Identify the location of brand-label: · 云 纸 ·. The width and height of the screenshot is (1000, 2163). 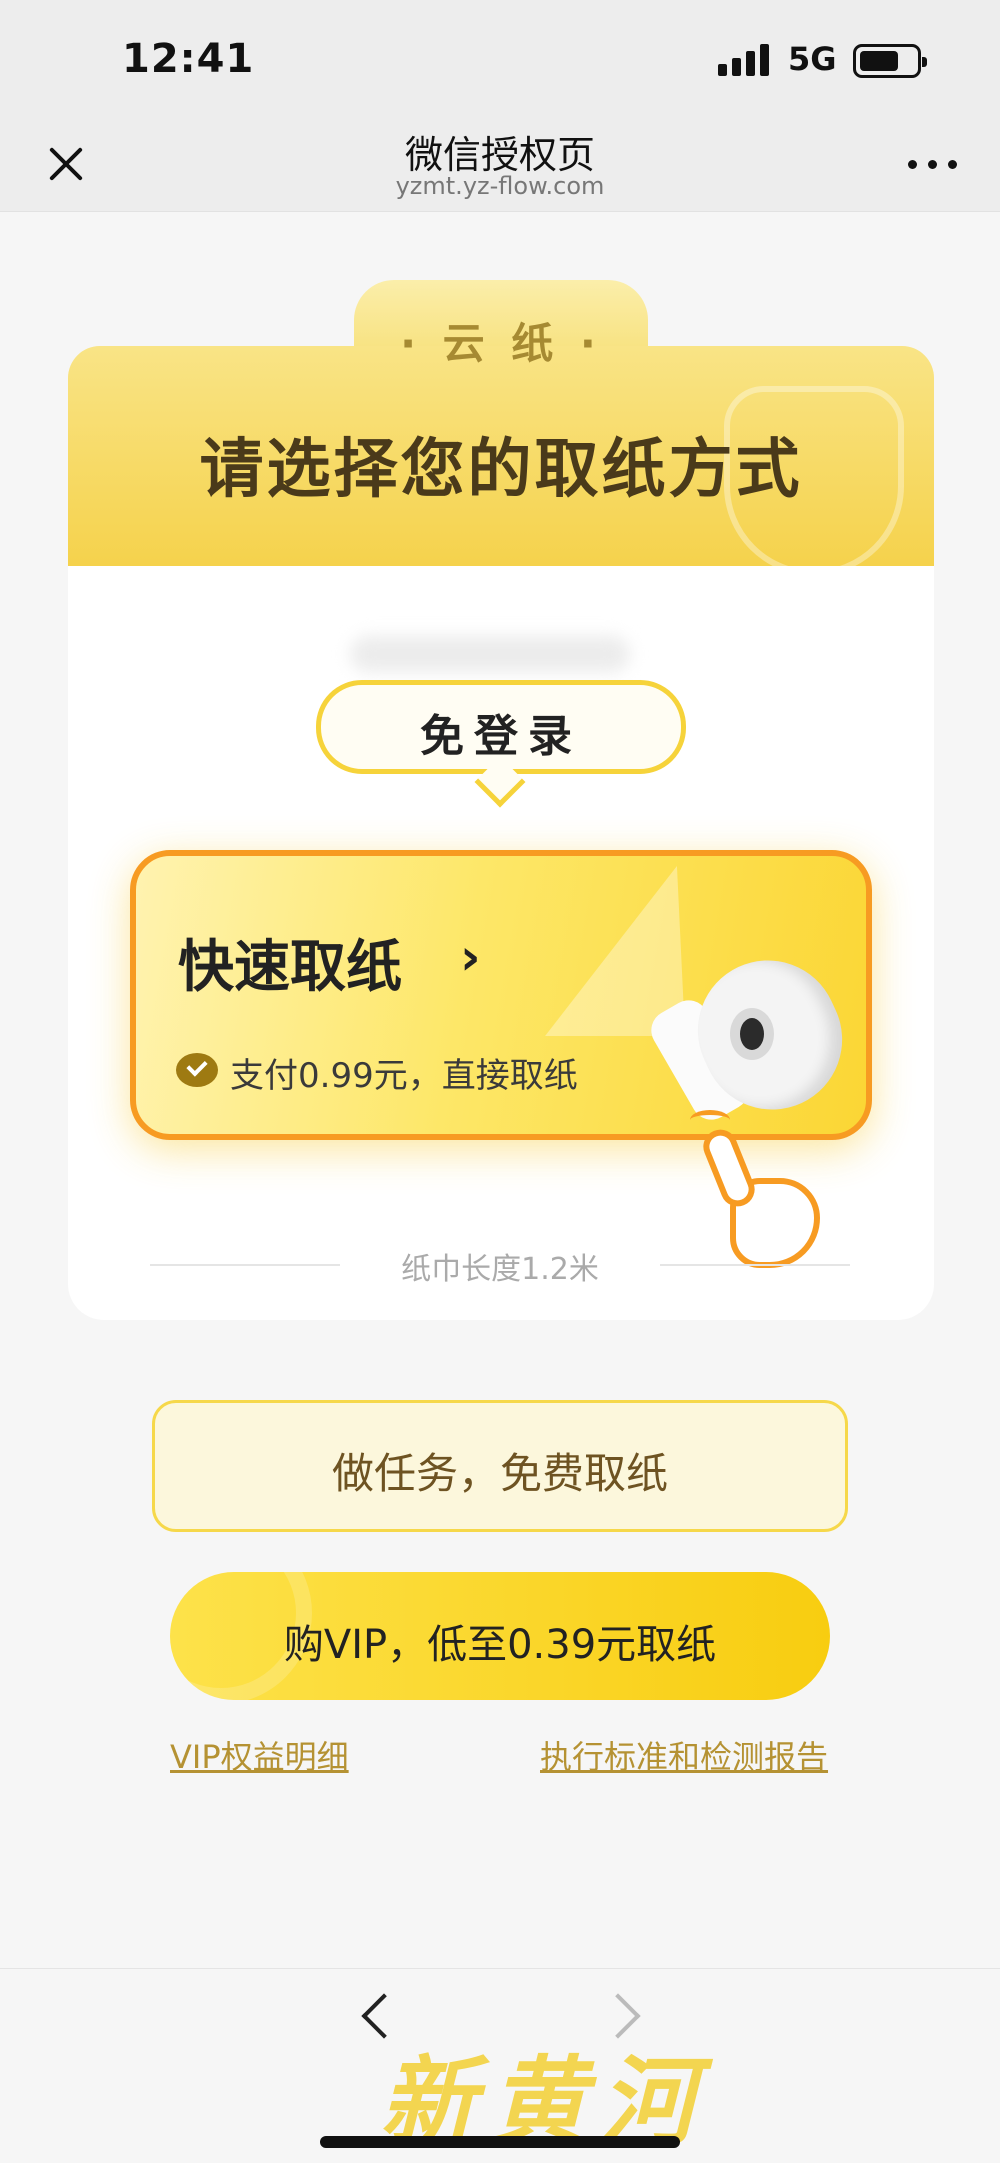
(501, 343).